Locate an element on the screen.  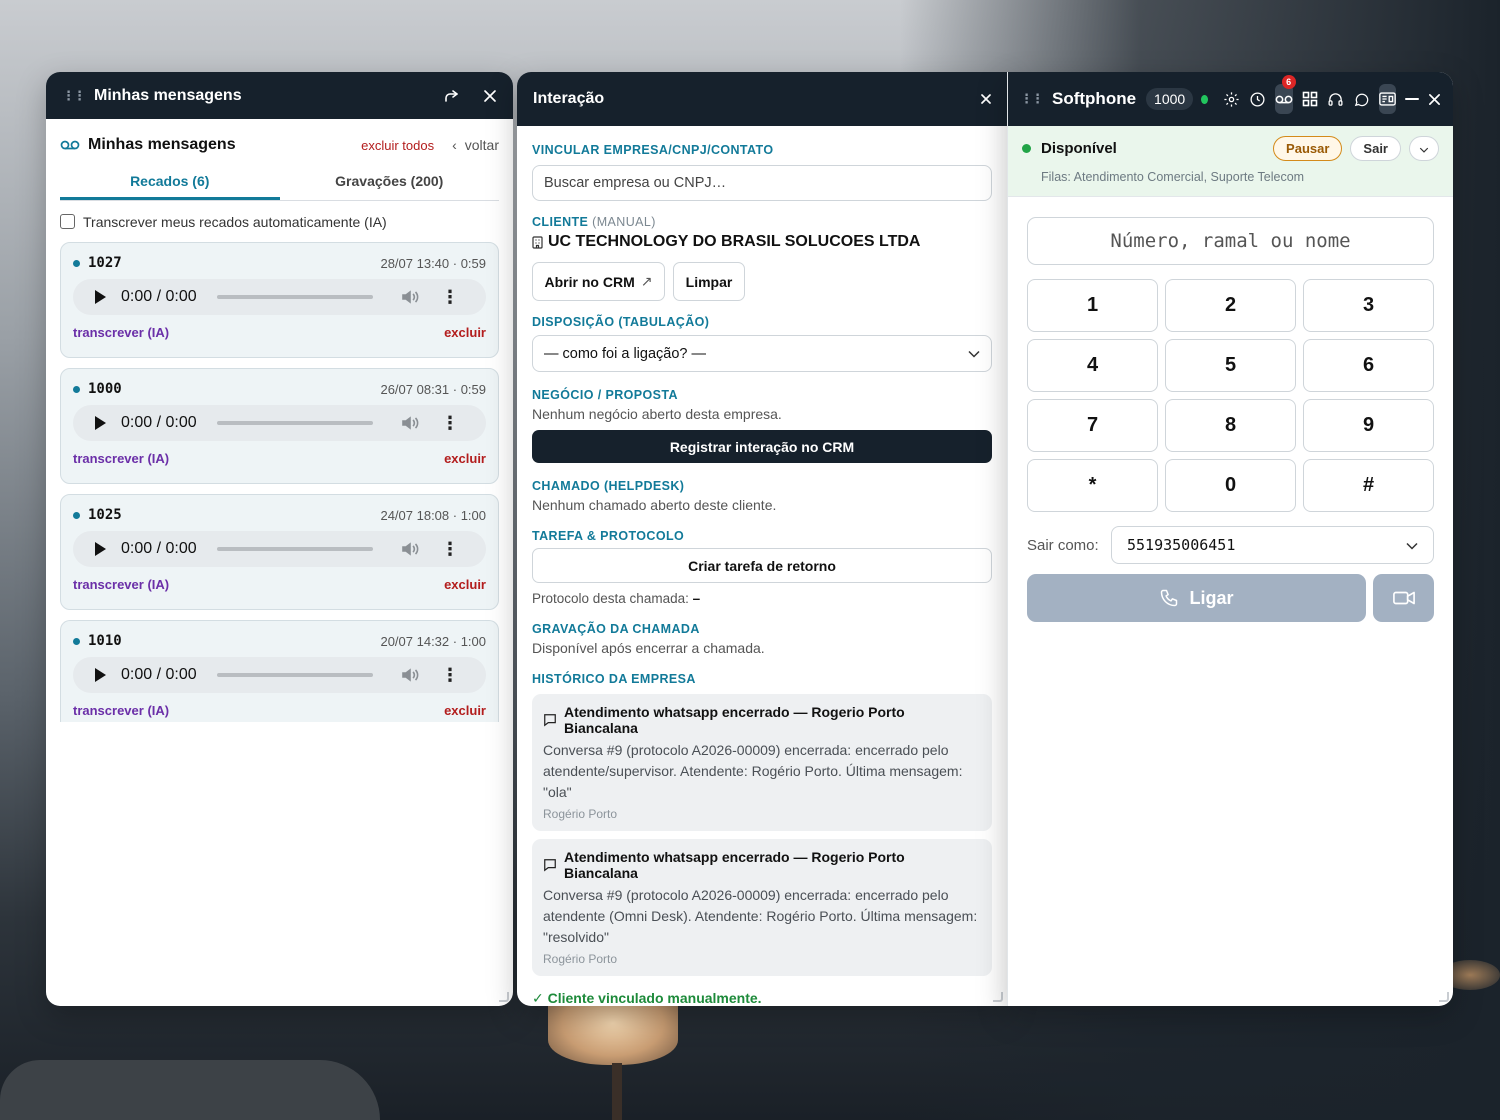
client-name: UC TECHNOLOGY DO BRASIL SOLUCOES LTDA is located at coordinates (734, 241).